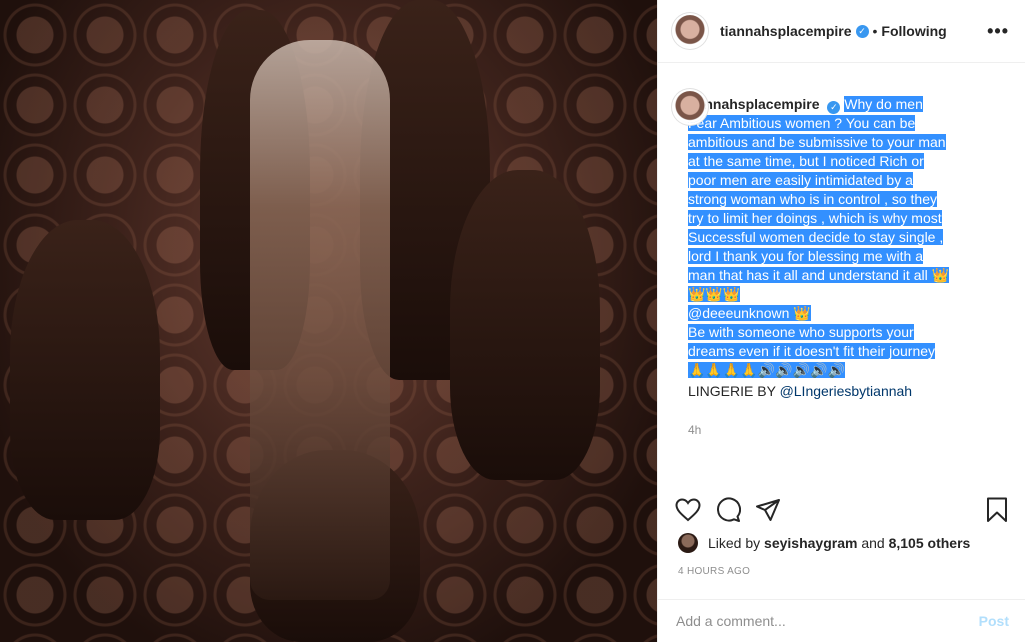 This screenshot has height=642, width=1025. I want to click on avatar, so click(690, 31).